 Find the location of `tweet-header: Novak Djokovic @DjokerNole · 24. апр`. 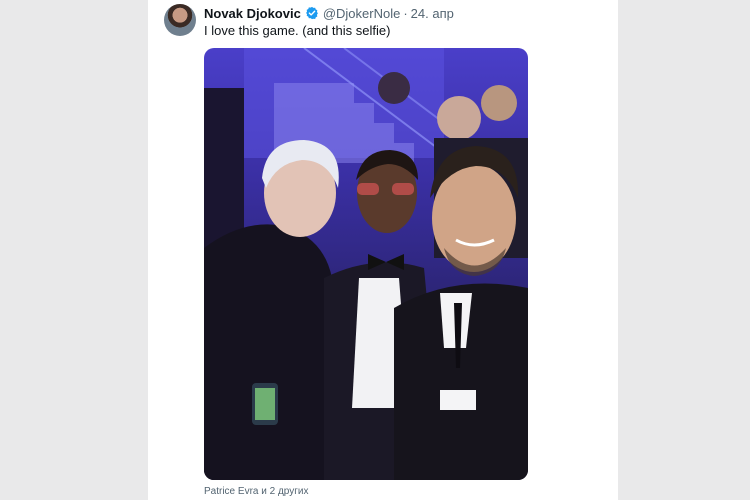

tweet-header: Novak Djokovic @DjokerNole · 24. апр is located at coordinates (329, 13).